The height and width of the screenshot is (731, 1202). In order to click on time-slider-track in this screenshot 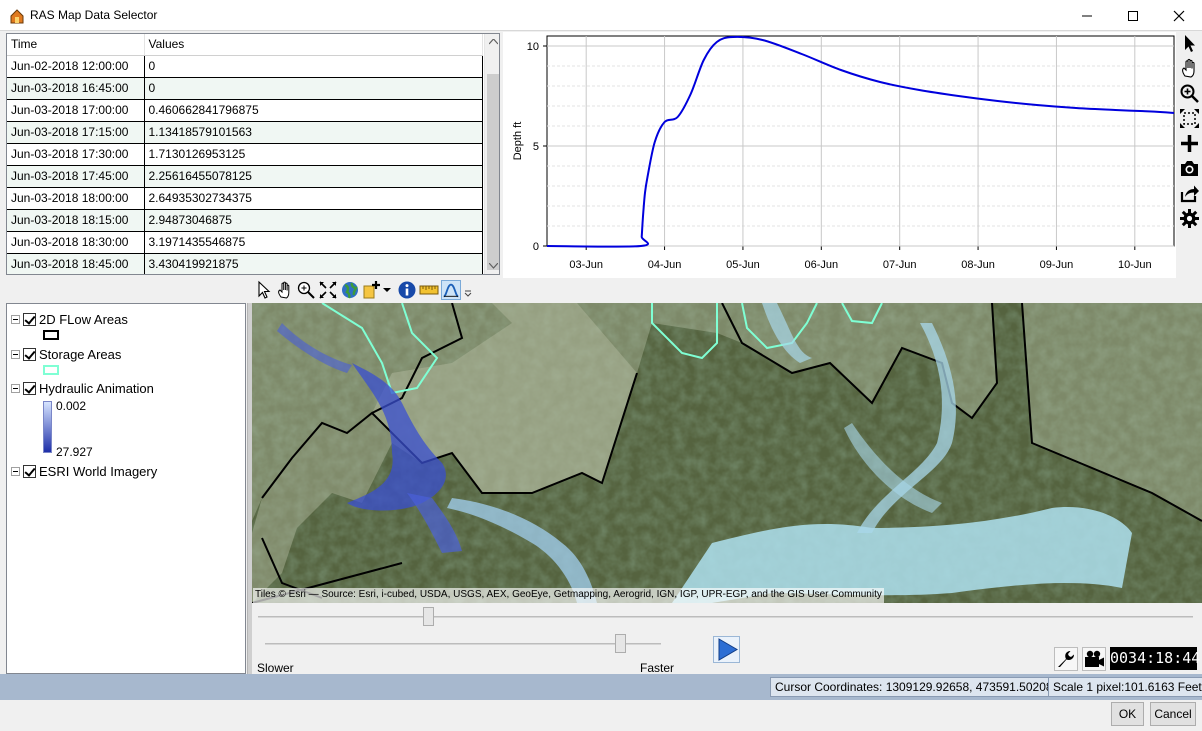, I will do `click(725, 617)`.